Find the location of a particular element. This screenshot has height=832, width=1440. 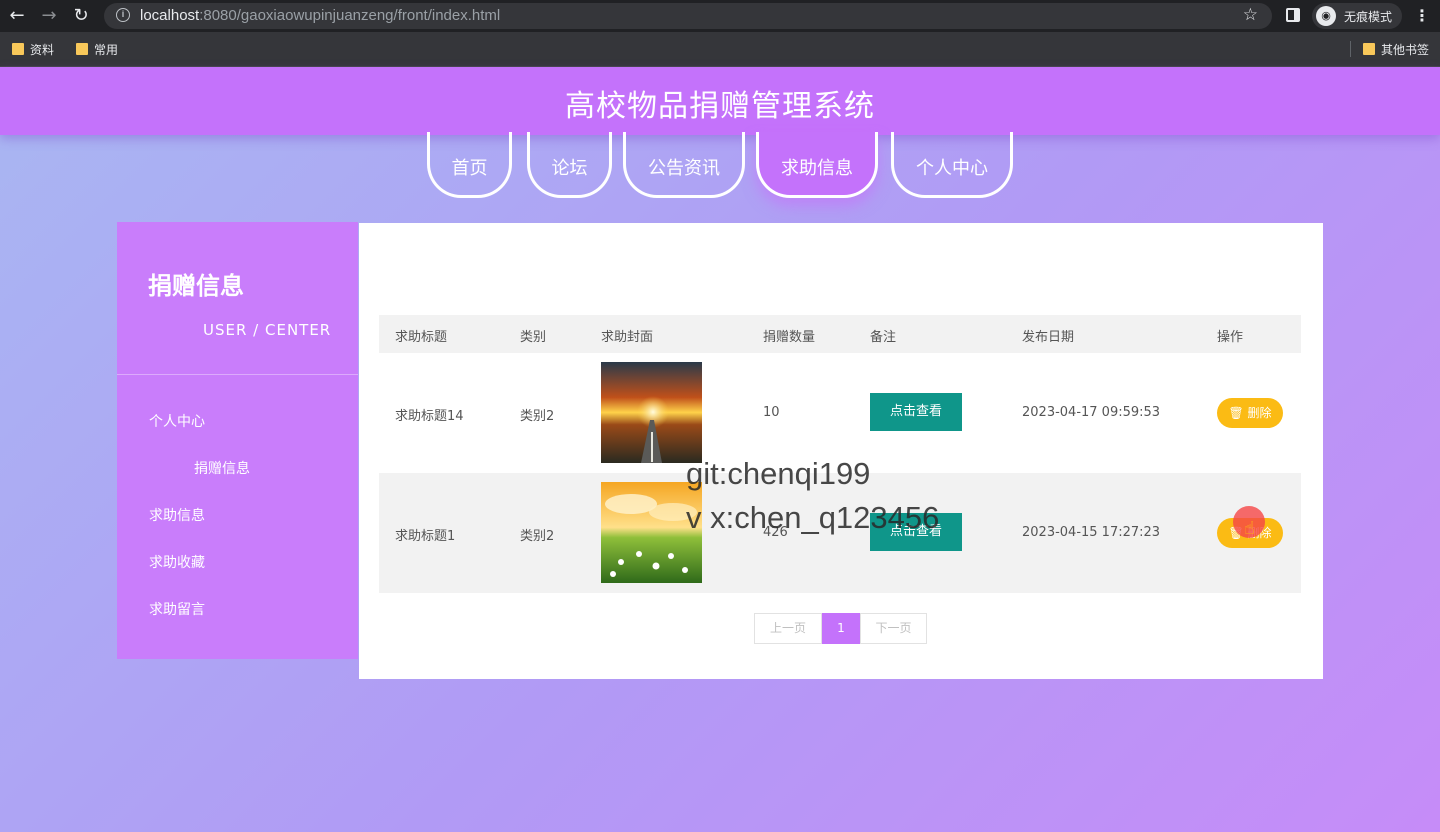

forward-icon: → is located at coordinates (49, 16).